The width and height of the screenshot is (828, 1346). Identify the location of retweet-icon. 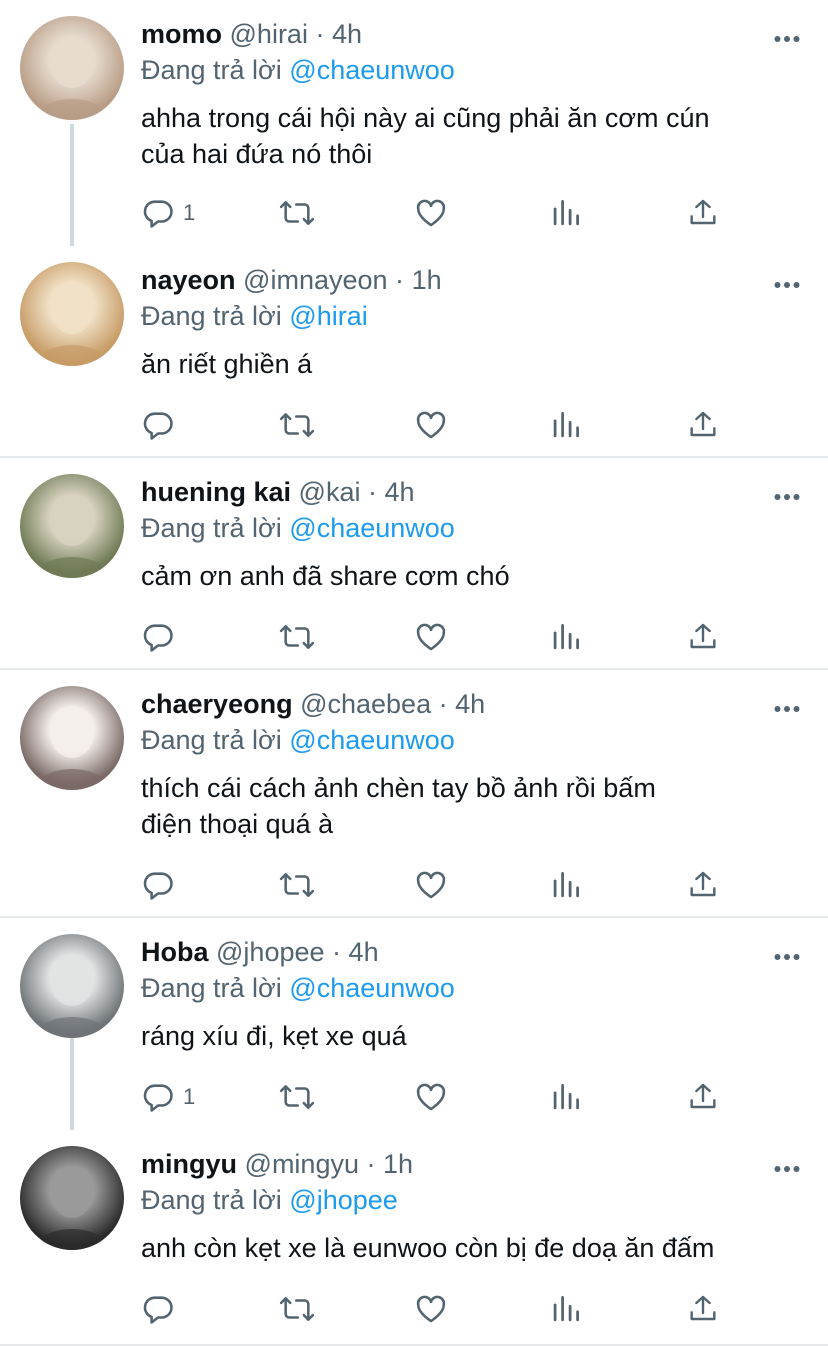
(297, 885).